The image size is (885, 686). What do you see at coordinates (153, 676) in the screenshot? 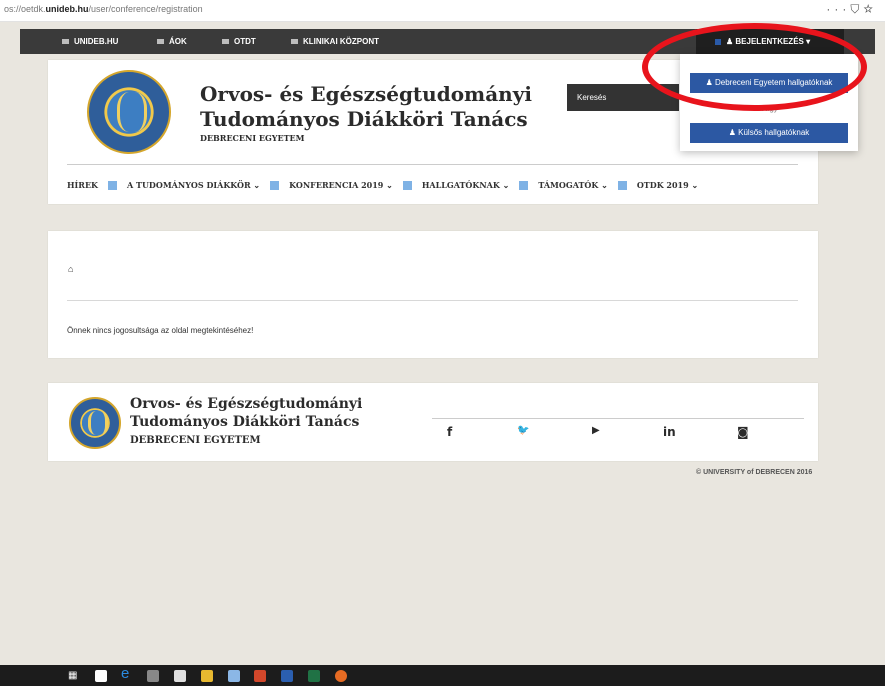
I see `calculator-icon` at bounding box center [153, 676].